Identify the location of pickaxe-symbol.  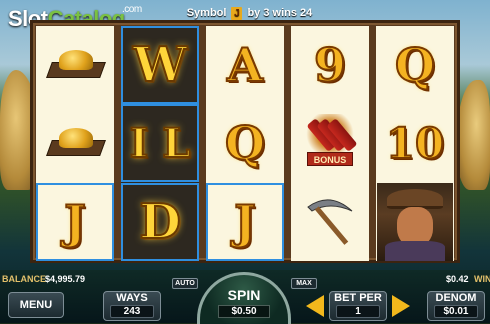
(330, 222).